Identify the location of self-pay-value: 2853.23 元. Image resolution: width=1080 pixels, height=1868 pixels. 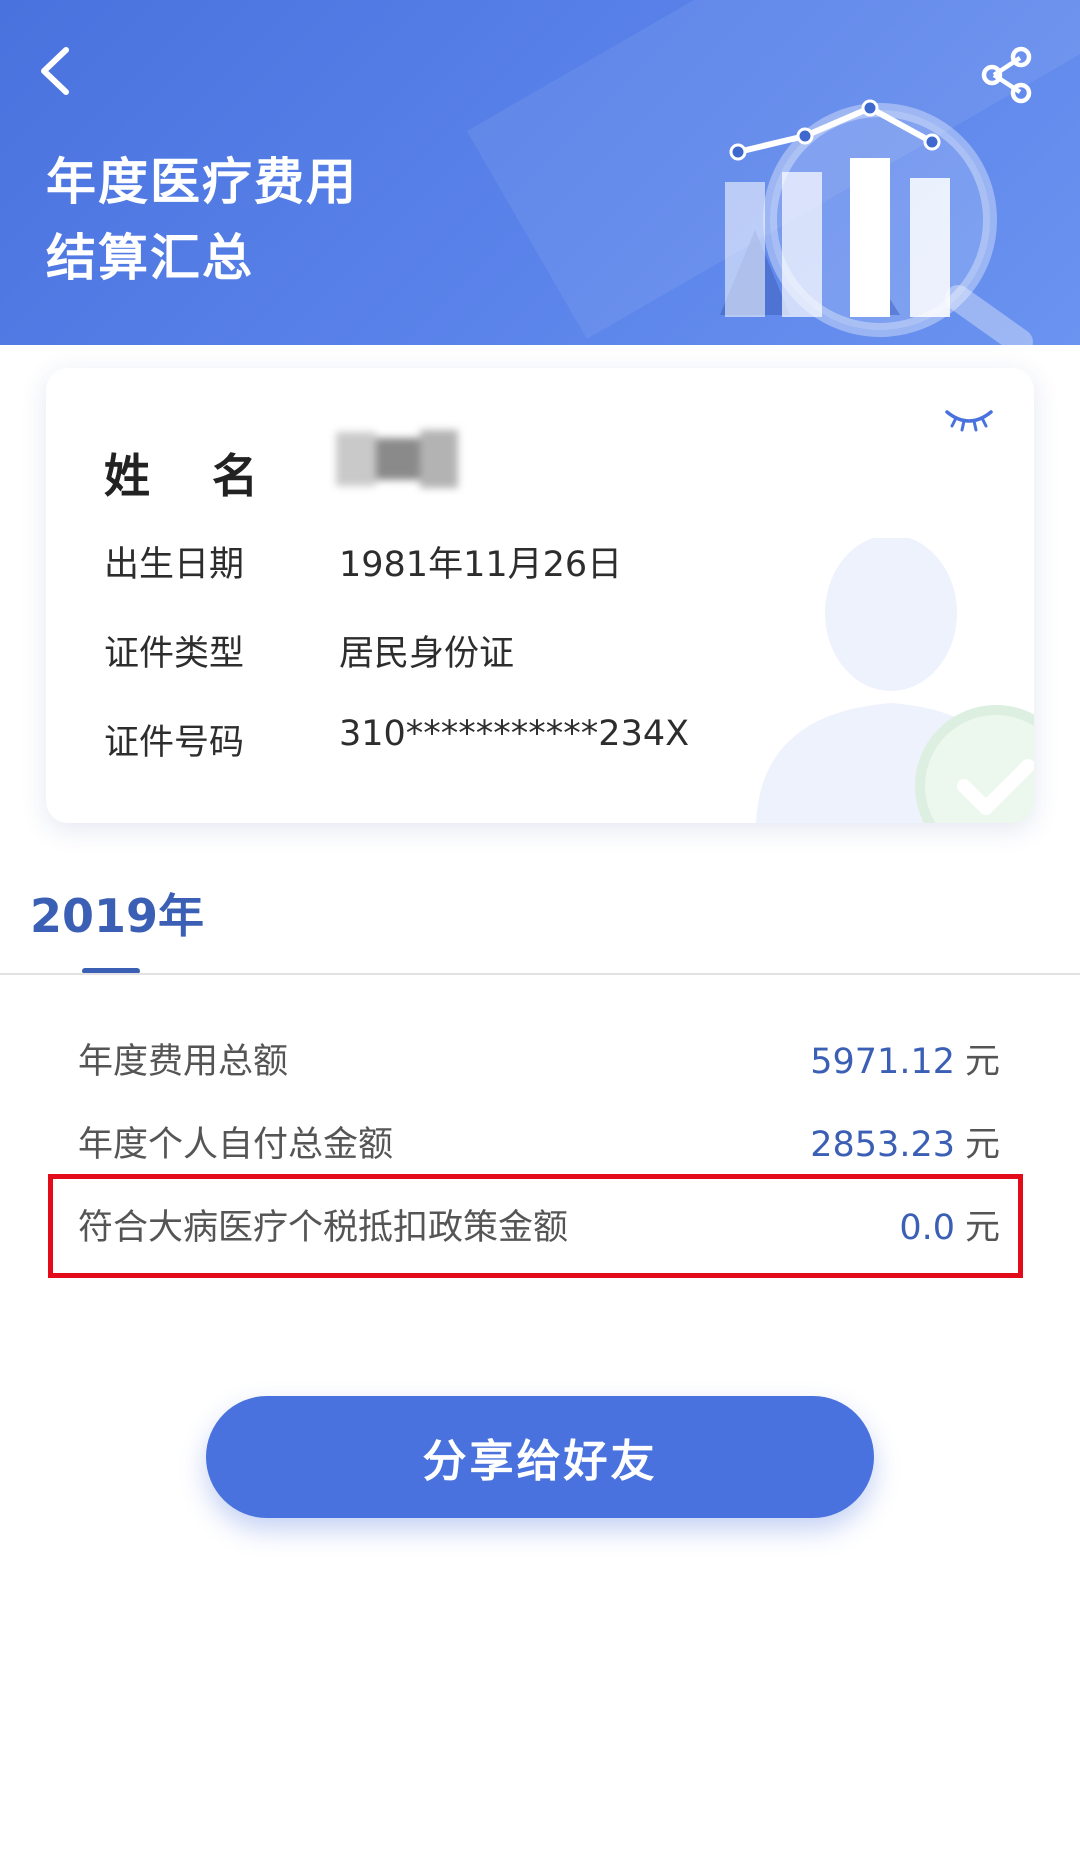
(905, 1141).